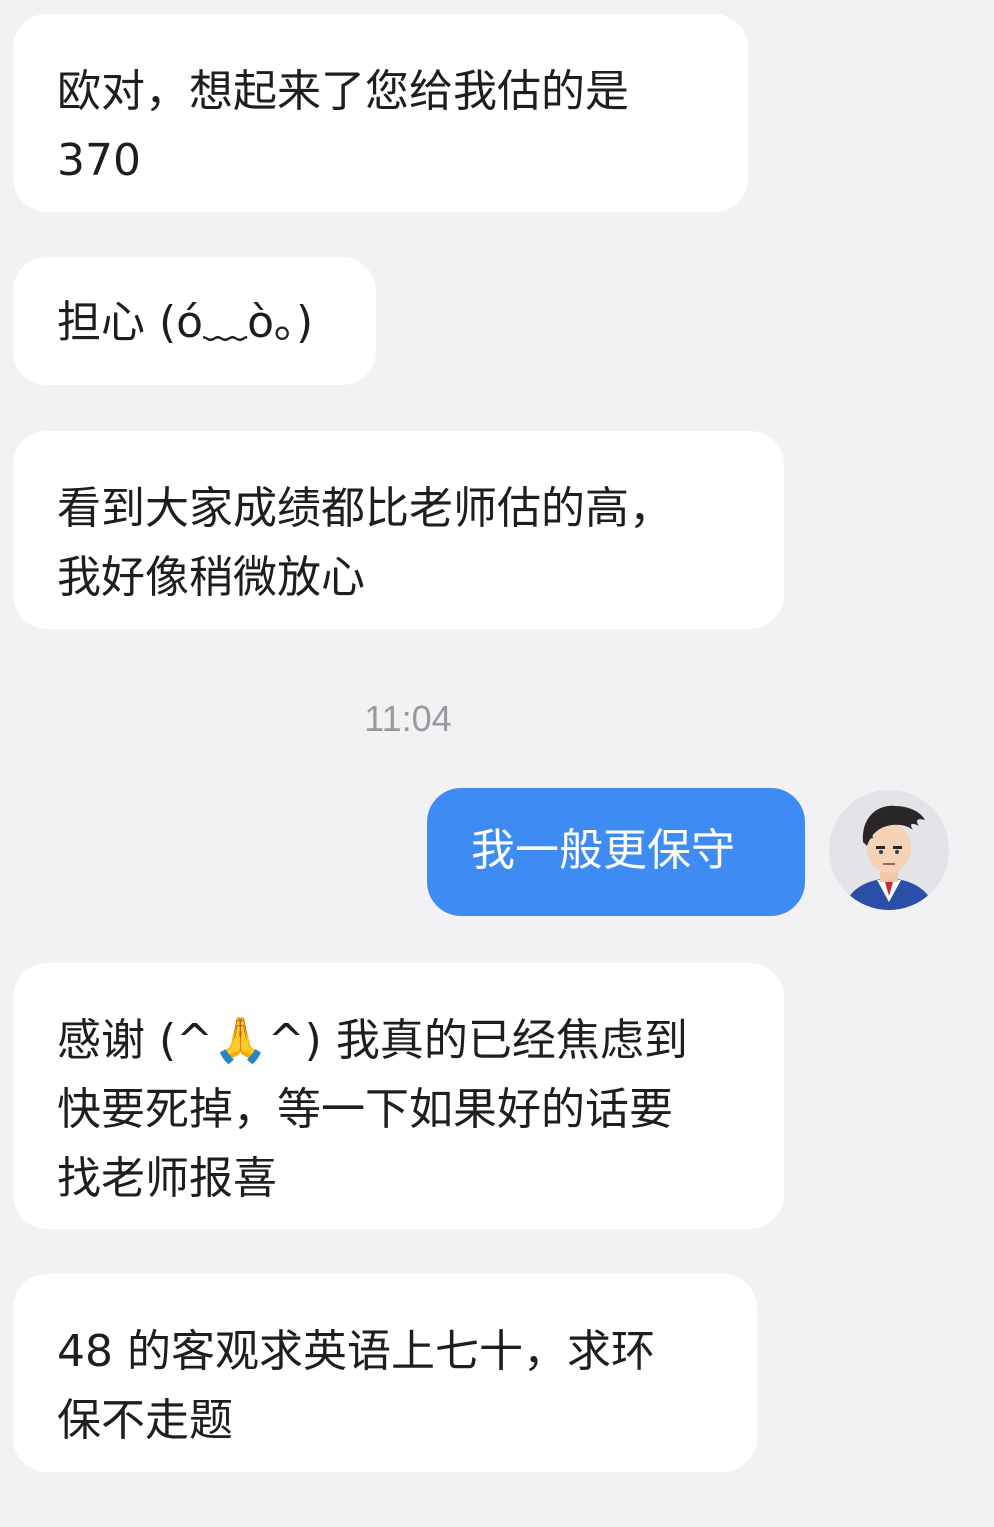  Describe the element at coordinates (194, 321) in the screenshot. I see `message-bubble-incoming: 担心 (ó﹏ò｡)` at that location.